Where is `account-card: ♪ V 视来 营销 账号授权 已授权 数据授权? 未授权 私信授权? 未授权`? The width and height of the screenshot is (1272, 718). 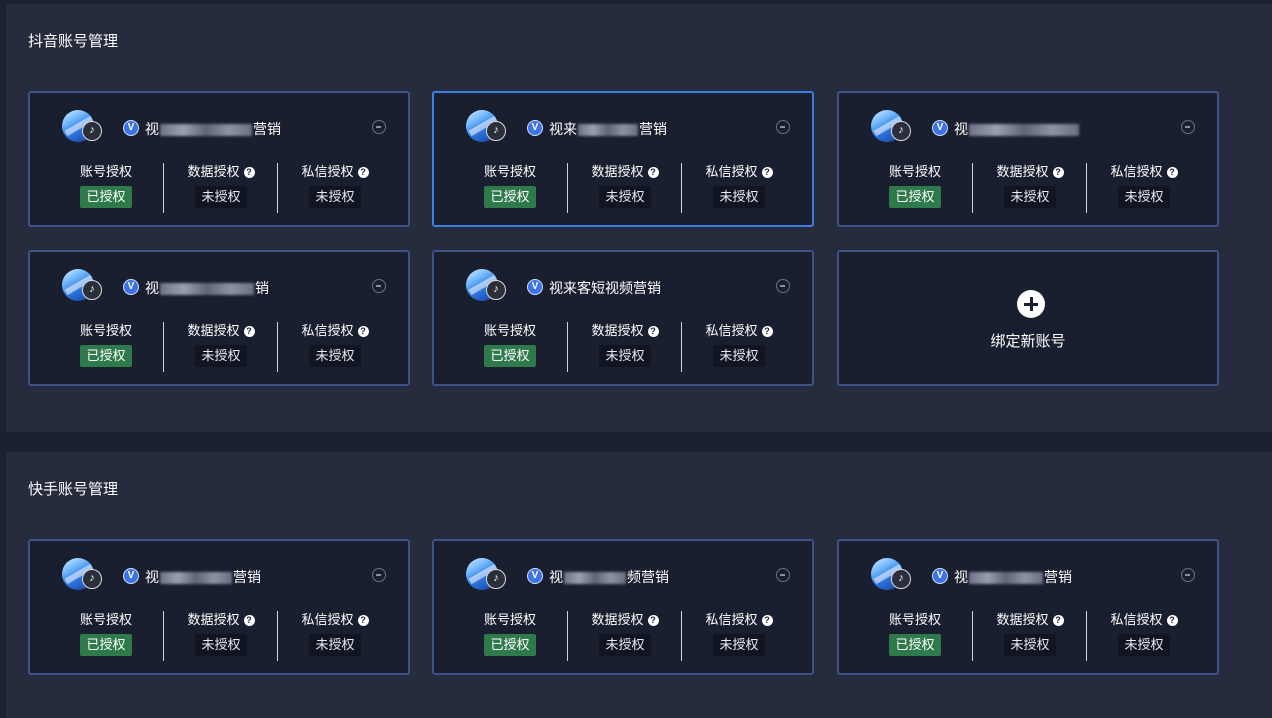 account-card: ♪ V 视来 营销 账号授权 已授权 数据授权? 未授权 私信授权? 未授权 is located at coordinates (623, 159).